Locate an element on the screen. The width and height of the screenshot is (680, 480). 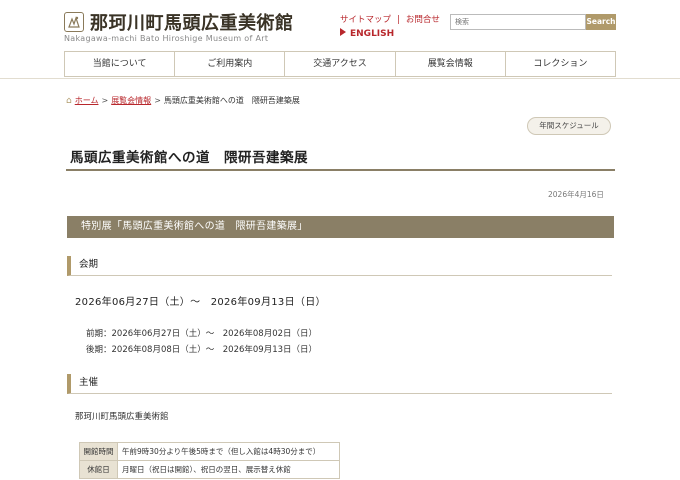
exhibition-banner: 特別展「馬頭広重美術館への道 隈研吾建築展」 is located at coordinates (340, 227).